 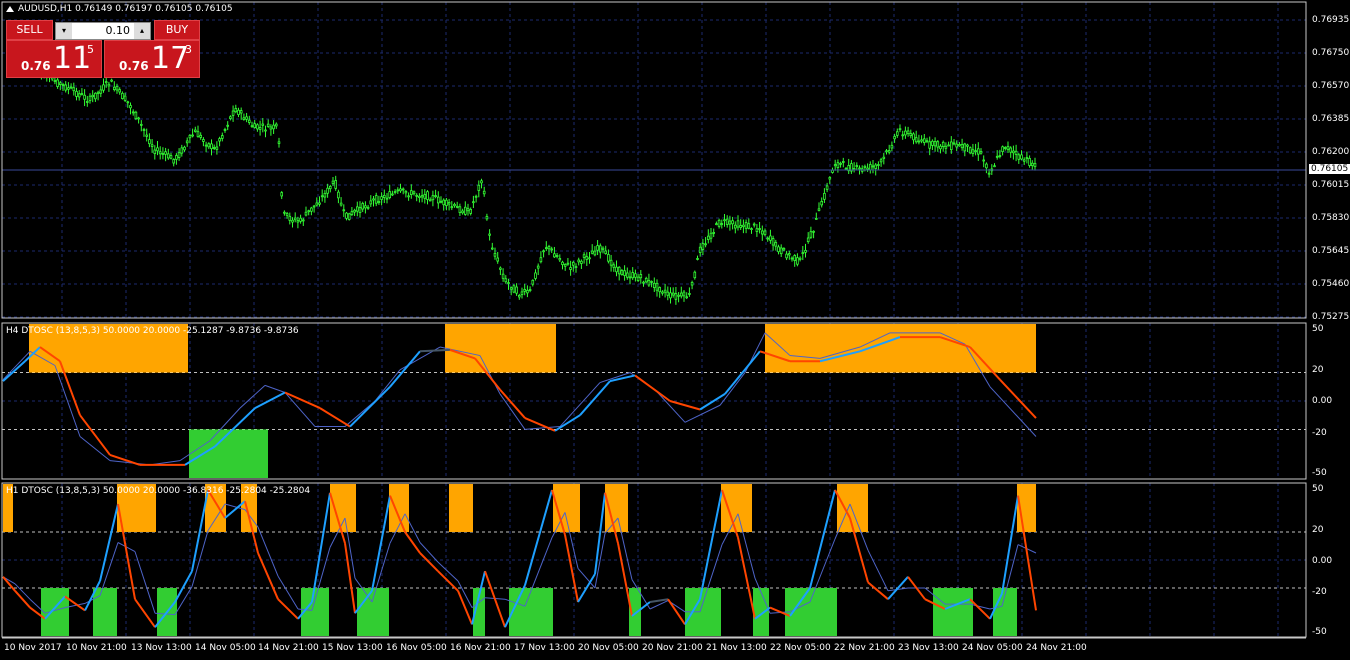 What do you see at coordinates (177, 30) in the screenshot?
I see `buy-button: BUY` at bounding box center [177, 30].